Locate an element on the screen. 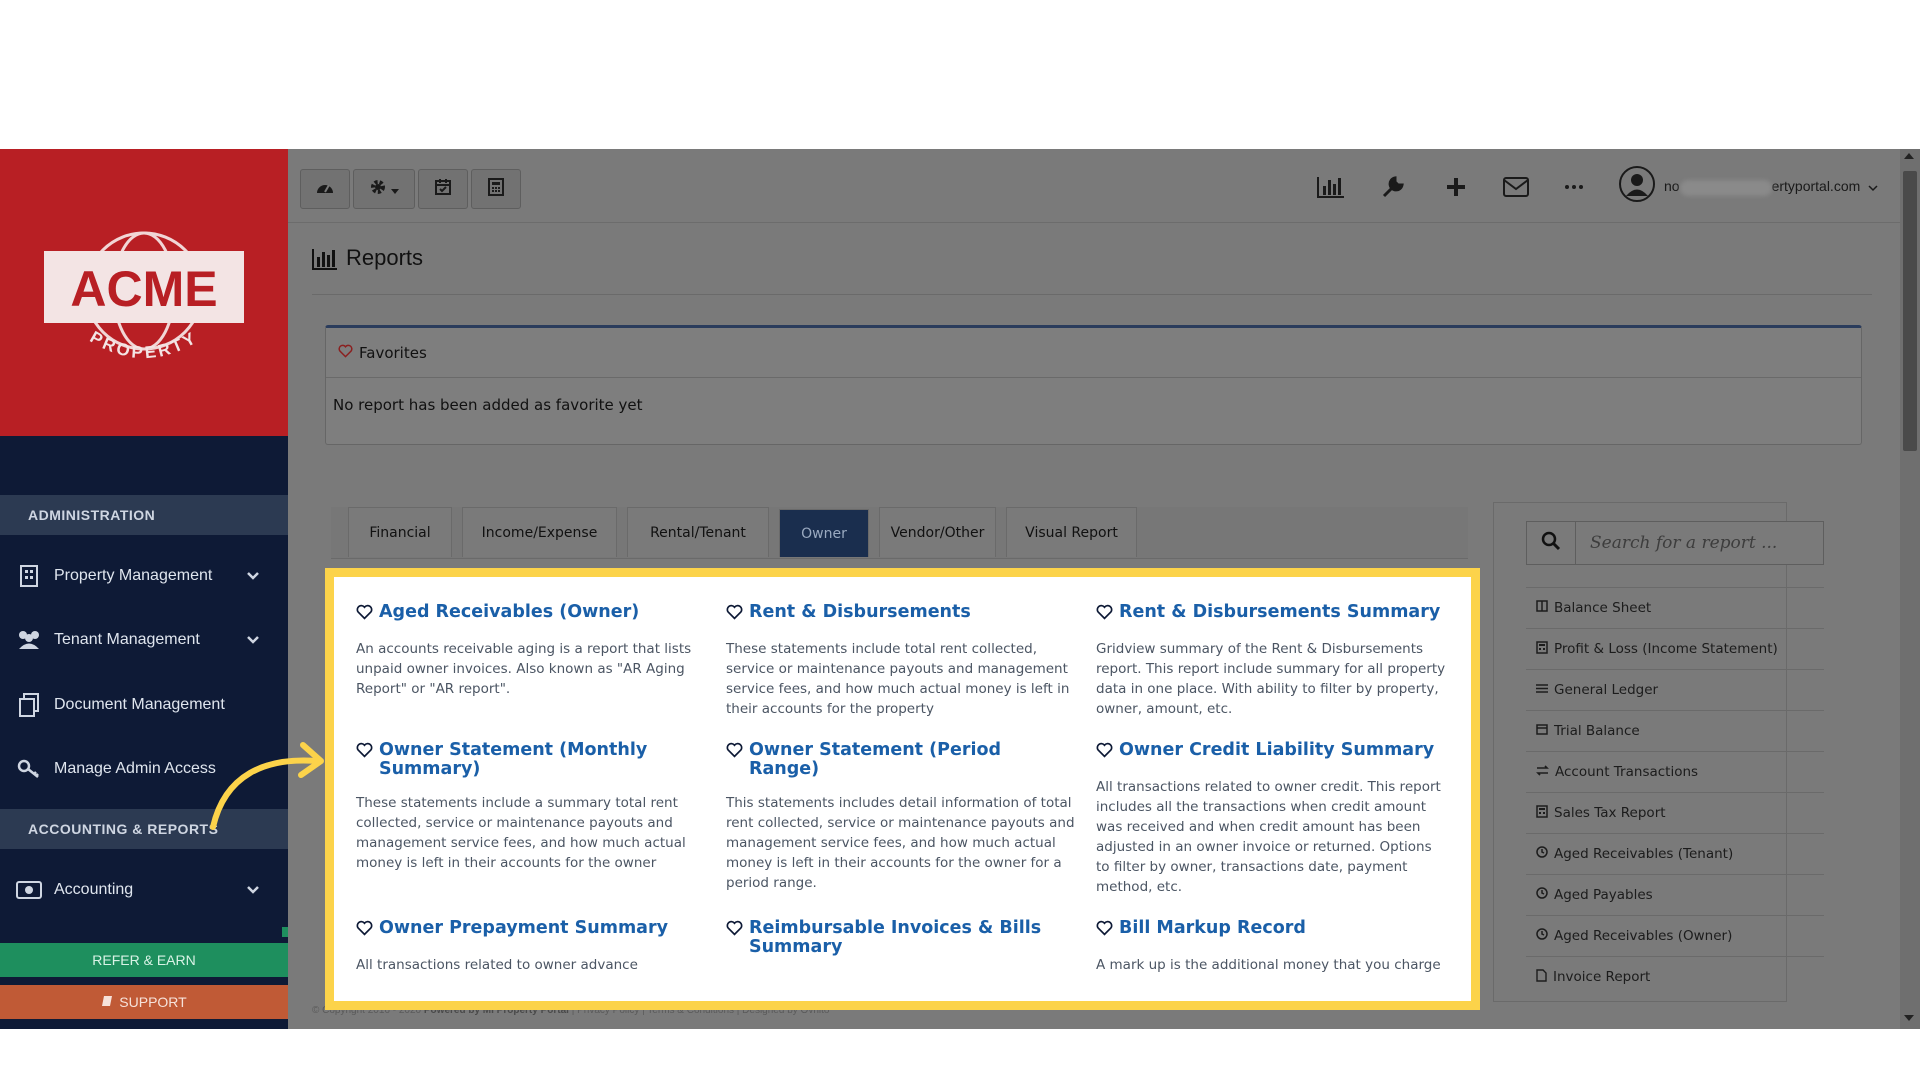 The width and height of the screenshot is (1920, 1080). scroll-thumb is located at coordinates (1910, 311).